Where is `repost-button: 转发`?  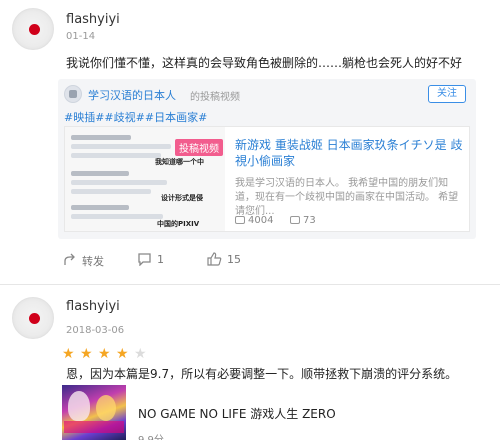
repost-button: 转发 is located at coordinates (87, 260).